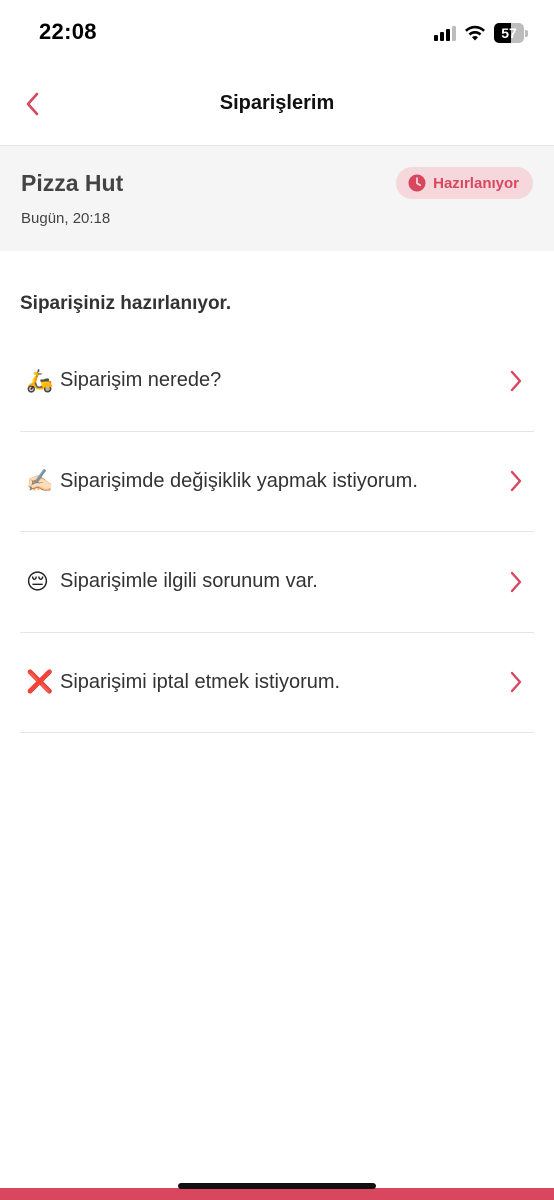 The height and width of the screenshot is (1200, 554). What do you see at coordinates (475, 33) in the screenshot?
I see `wifi-icon` at bounding box center [475, 33].